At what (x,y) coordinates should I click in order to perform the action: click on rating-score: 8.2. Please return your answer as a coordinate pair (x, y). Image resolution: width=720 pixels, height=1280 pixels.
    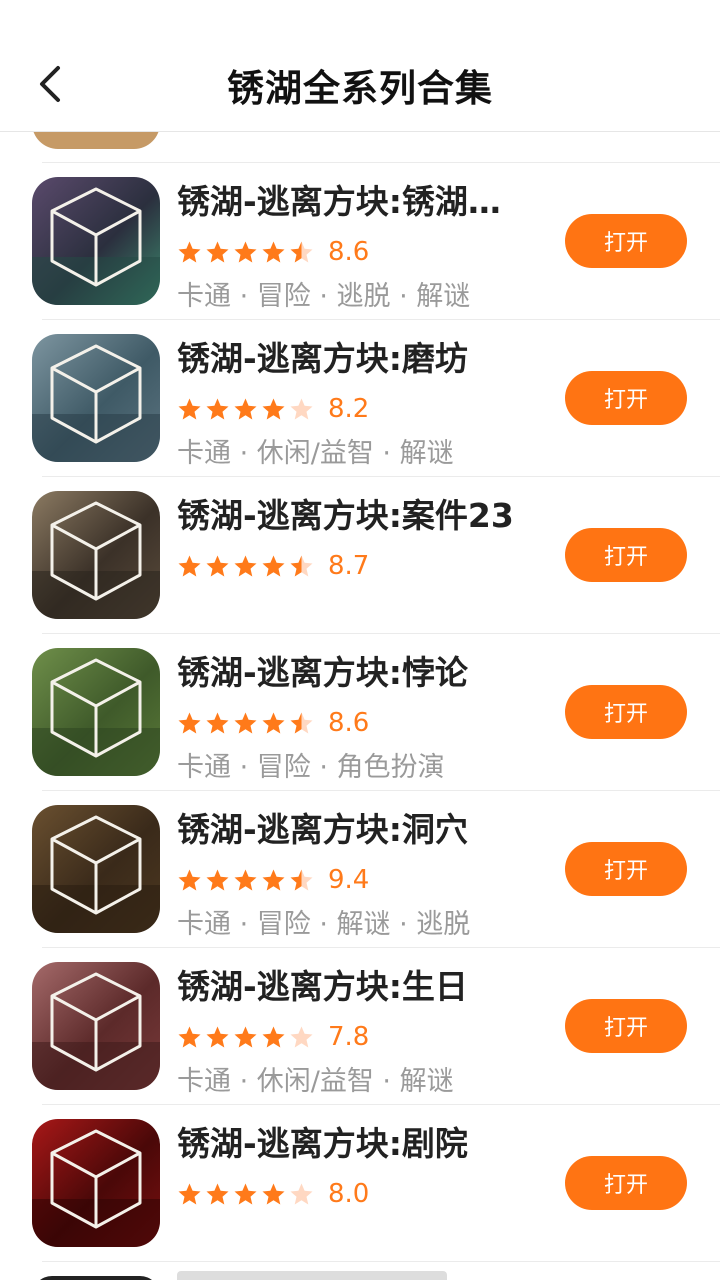
    Looking at the image, I should click on (349, 409).